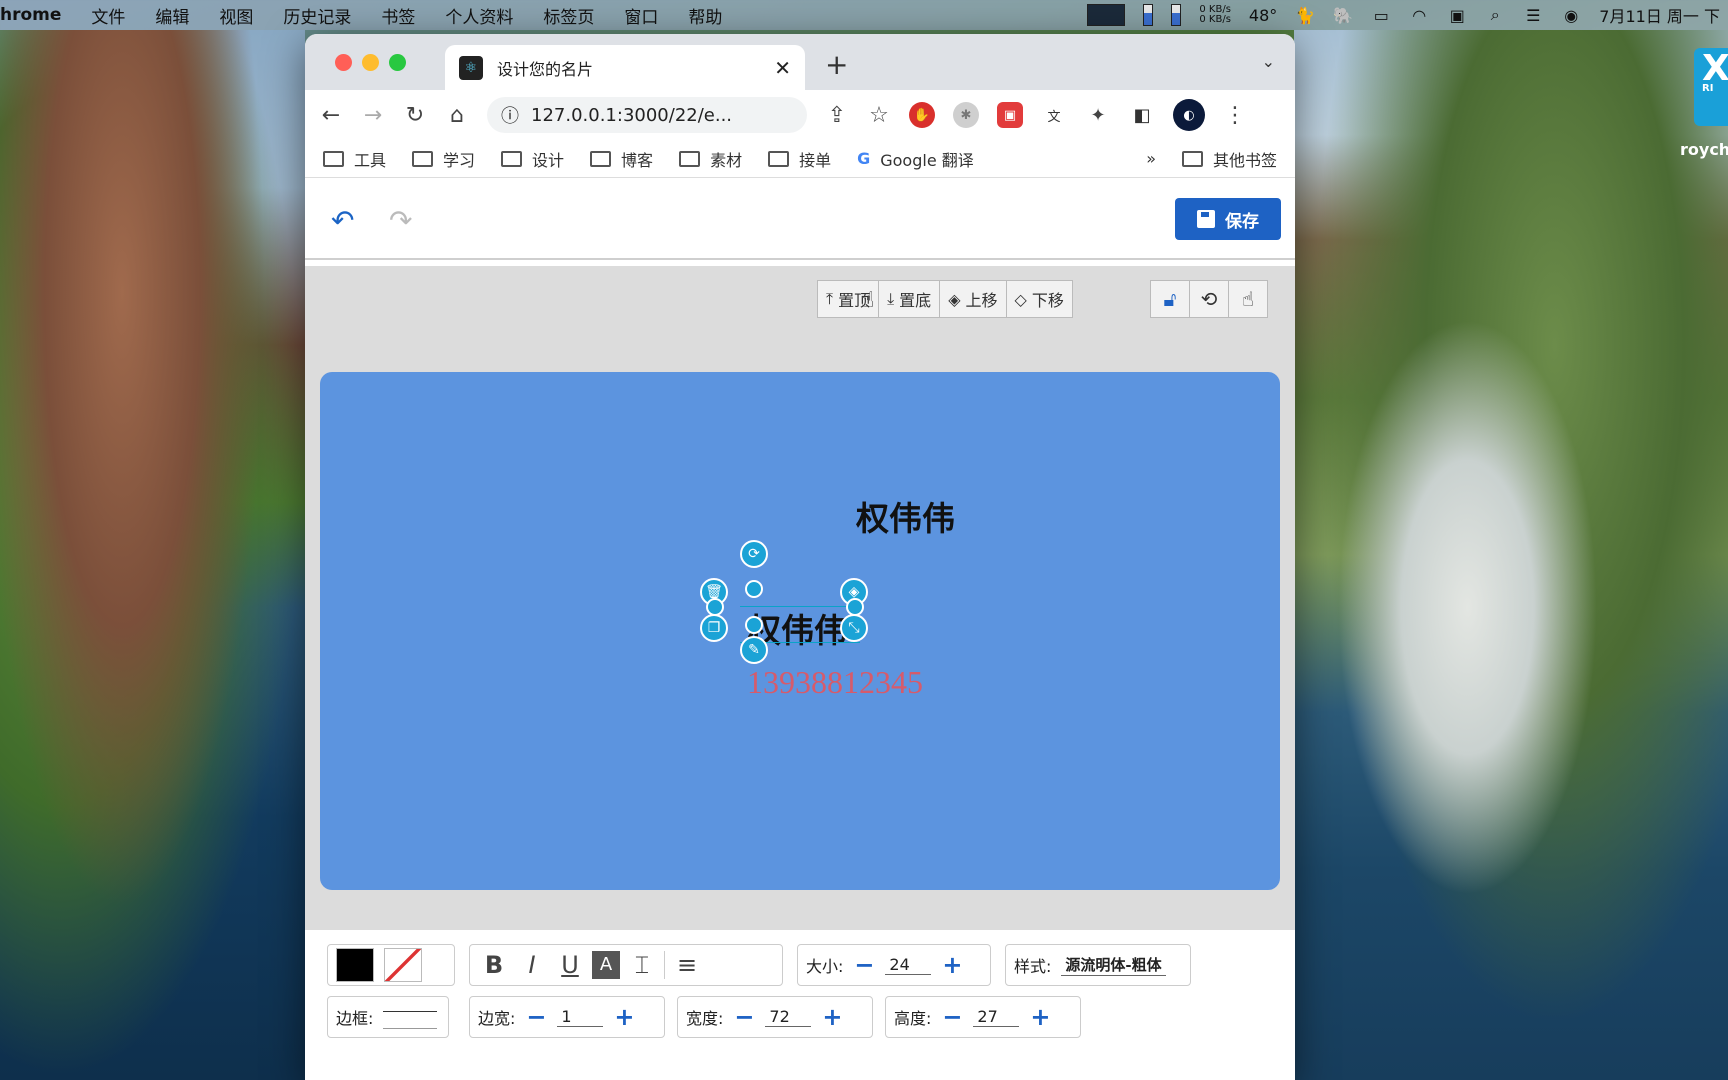 This screenshot has height=1080, width=1728. Describe the element at coordinates (754, 554) in the screenshot. I see `rotate-handle-icon: ⟳` at that location.